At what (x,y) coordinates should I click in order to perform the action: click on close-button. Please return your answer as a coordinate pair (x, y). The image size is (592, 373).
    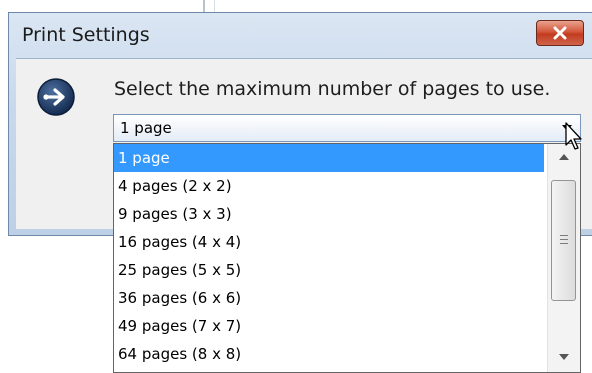
    Looking at the image, I should click on (560, 33).